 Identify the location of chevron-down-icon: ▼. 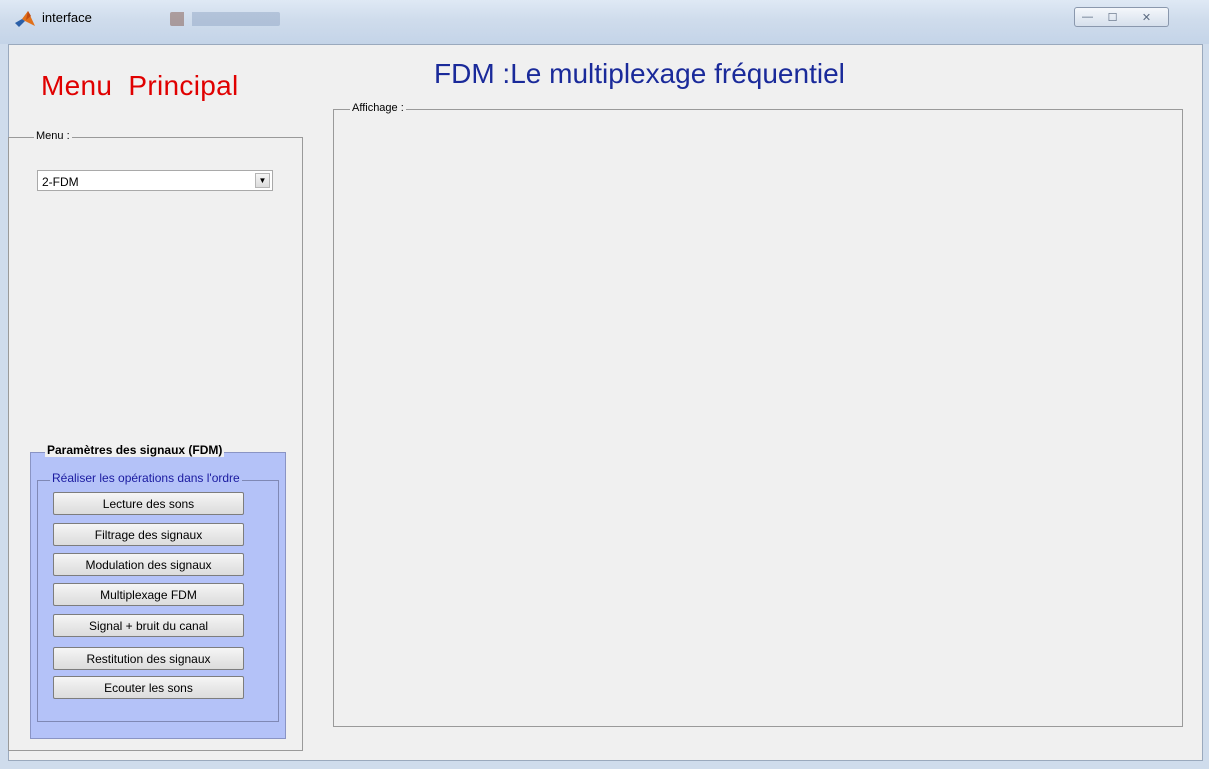
(262, 180).